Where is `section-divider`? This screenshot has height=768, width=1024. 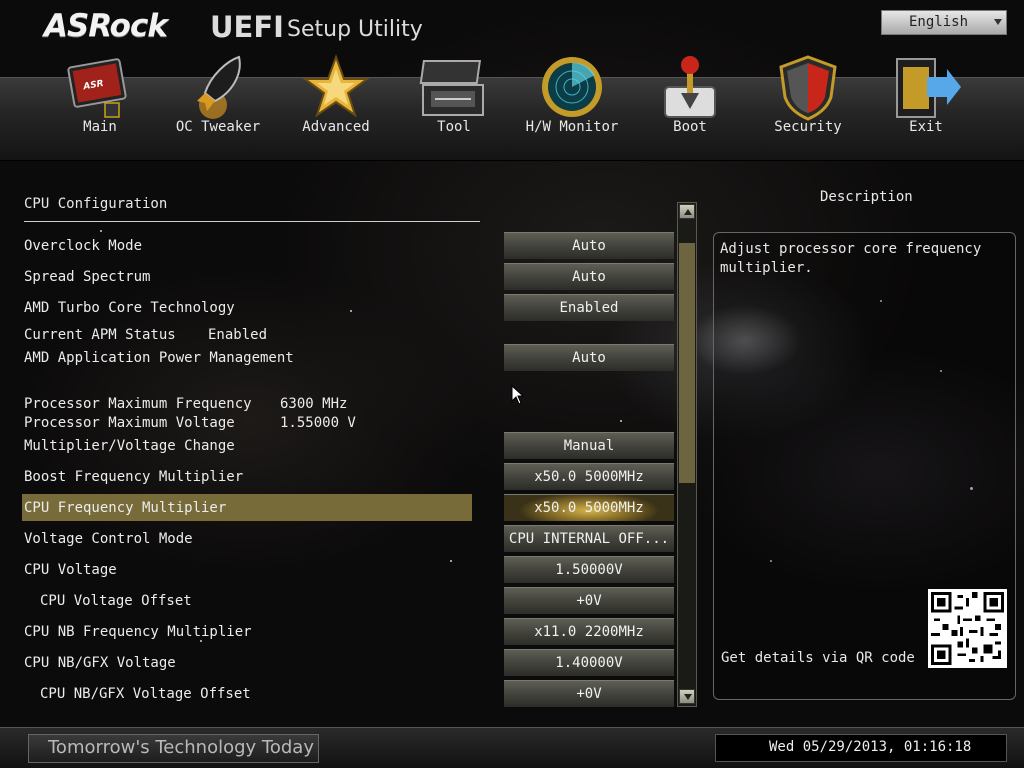 section-divider is located at coordinates (252, 221).